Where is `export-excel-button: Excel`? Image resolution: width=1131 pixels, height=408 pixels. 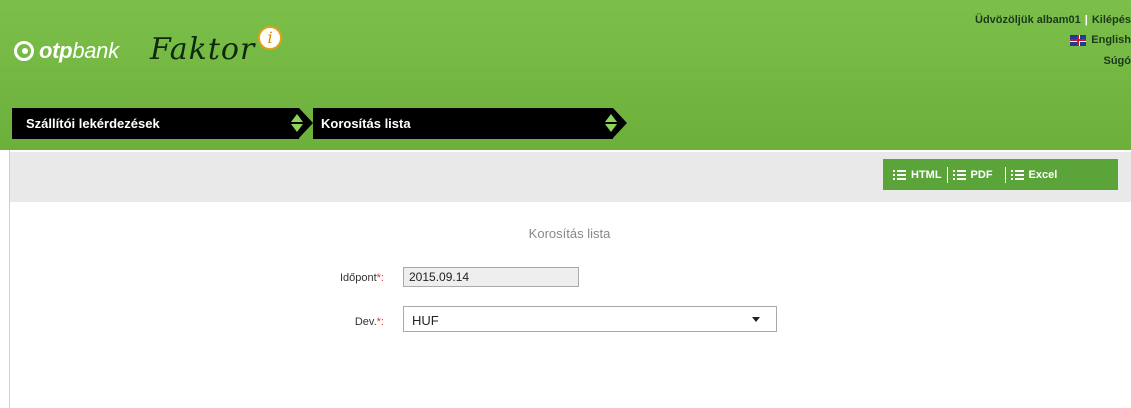 export-excel-button: Excel is located at coordinates (1034, 174).